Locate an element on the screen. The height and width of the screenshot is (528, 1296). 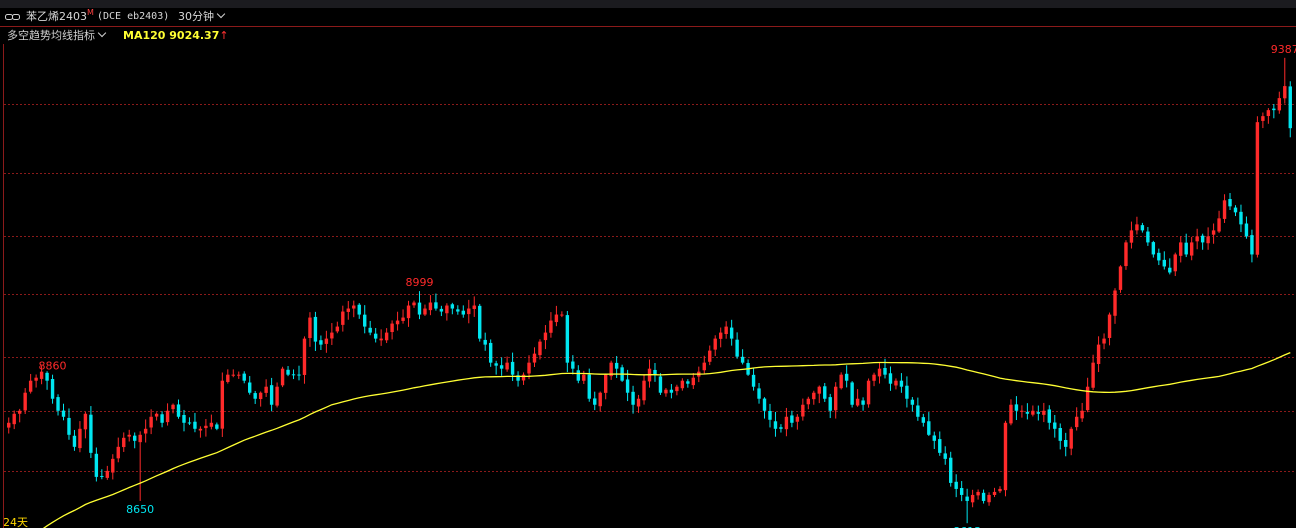
chart-title-bar: 苯乙烯2403 M (DCE eb2403) 30分钟 is located at coordinates (648, 17).